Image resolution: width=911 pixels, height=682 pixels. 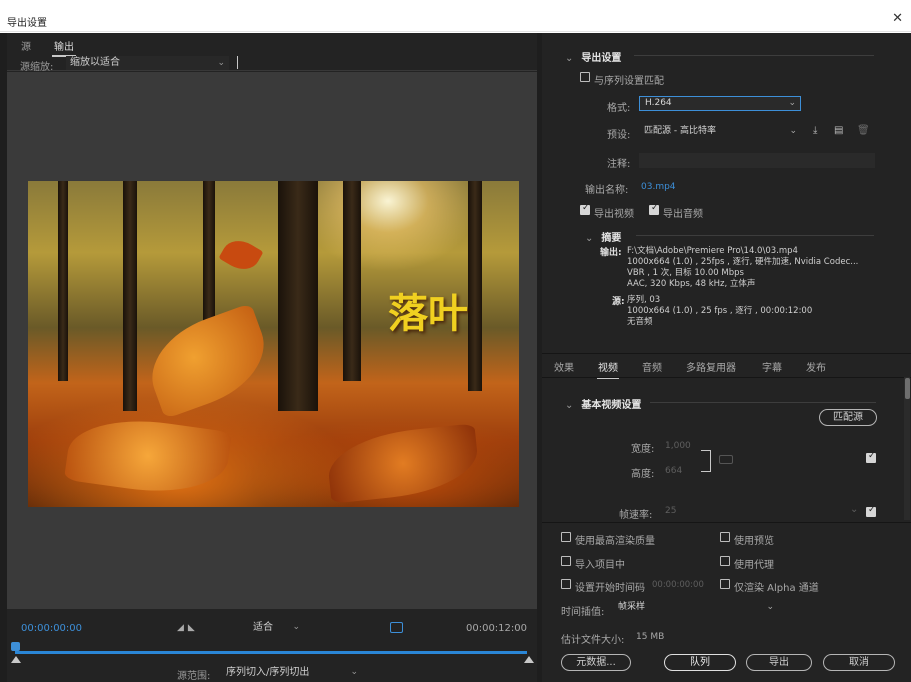 What do you see at coordinates (268, 672) in the screenshot?
I see `source-range-value: 序列切入/序列切出` at bounding box center [268, 672].